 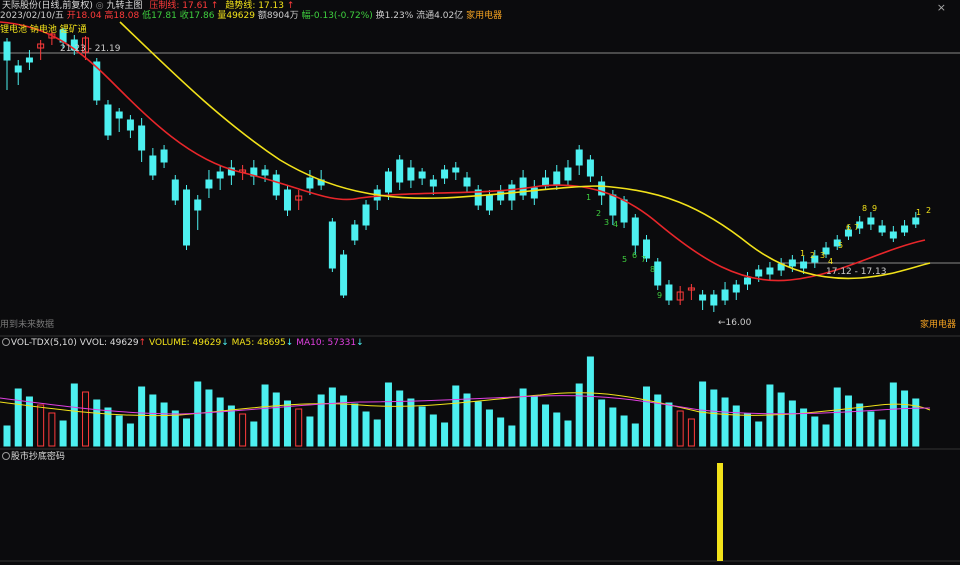 What do you see at coordinates (720, 512) in the screenshot?
I see `bottom-signal-bar` at bounding box center [720, 512].